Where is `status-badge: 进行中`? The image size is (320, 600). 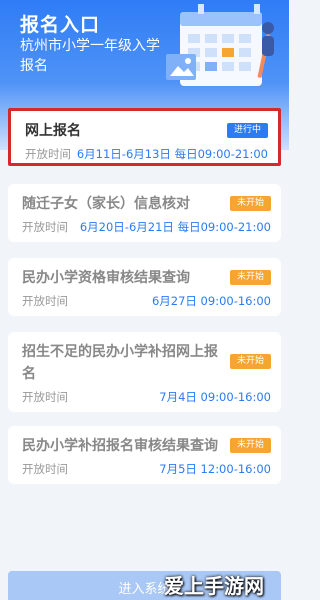
status-badge: 进行中 is located at coordinates (247, 130).